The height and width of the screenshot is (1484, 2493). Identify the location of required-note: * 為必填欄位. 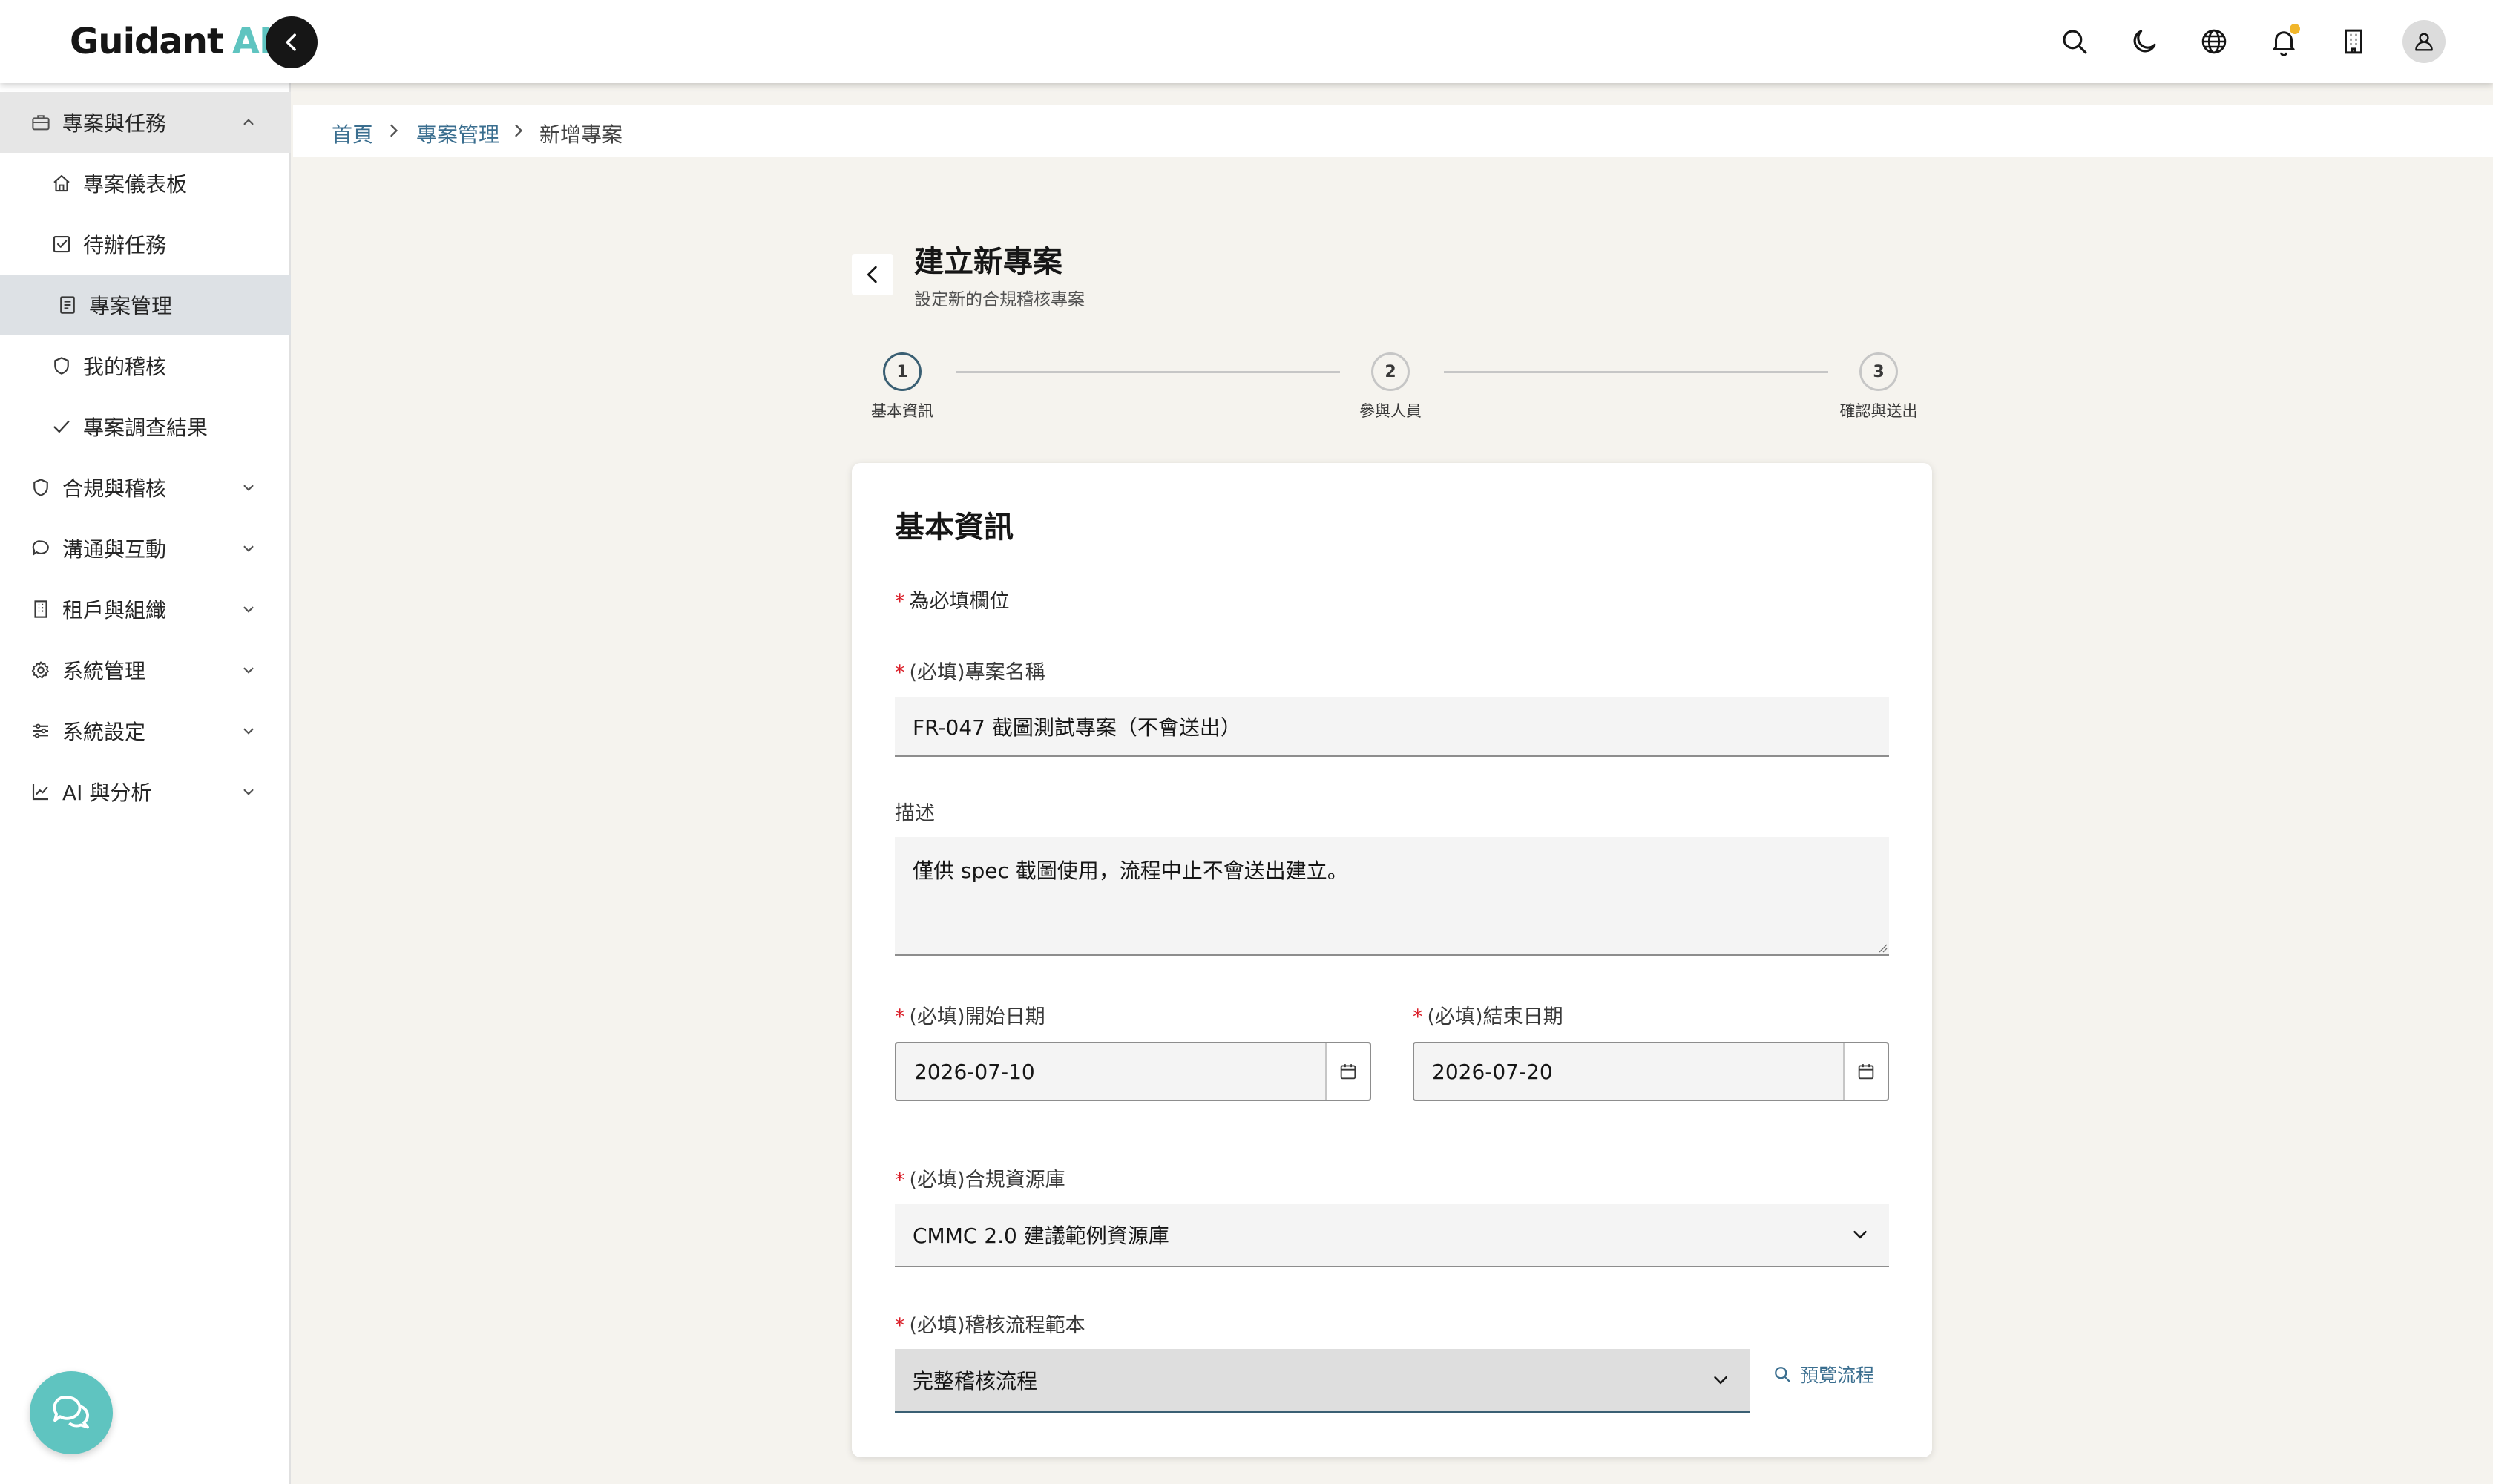
(952, 599).